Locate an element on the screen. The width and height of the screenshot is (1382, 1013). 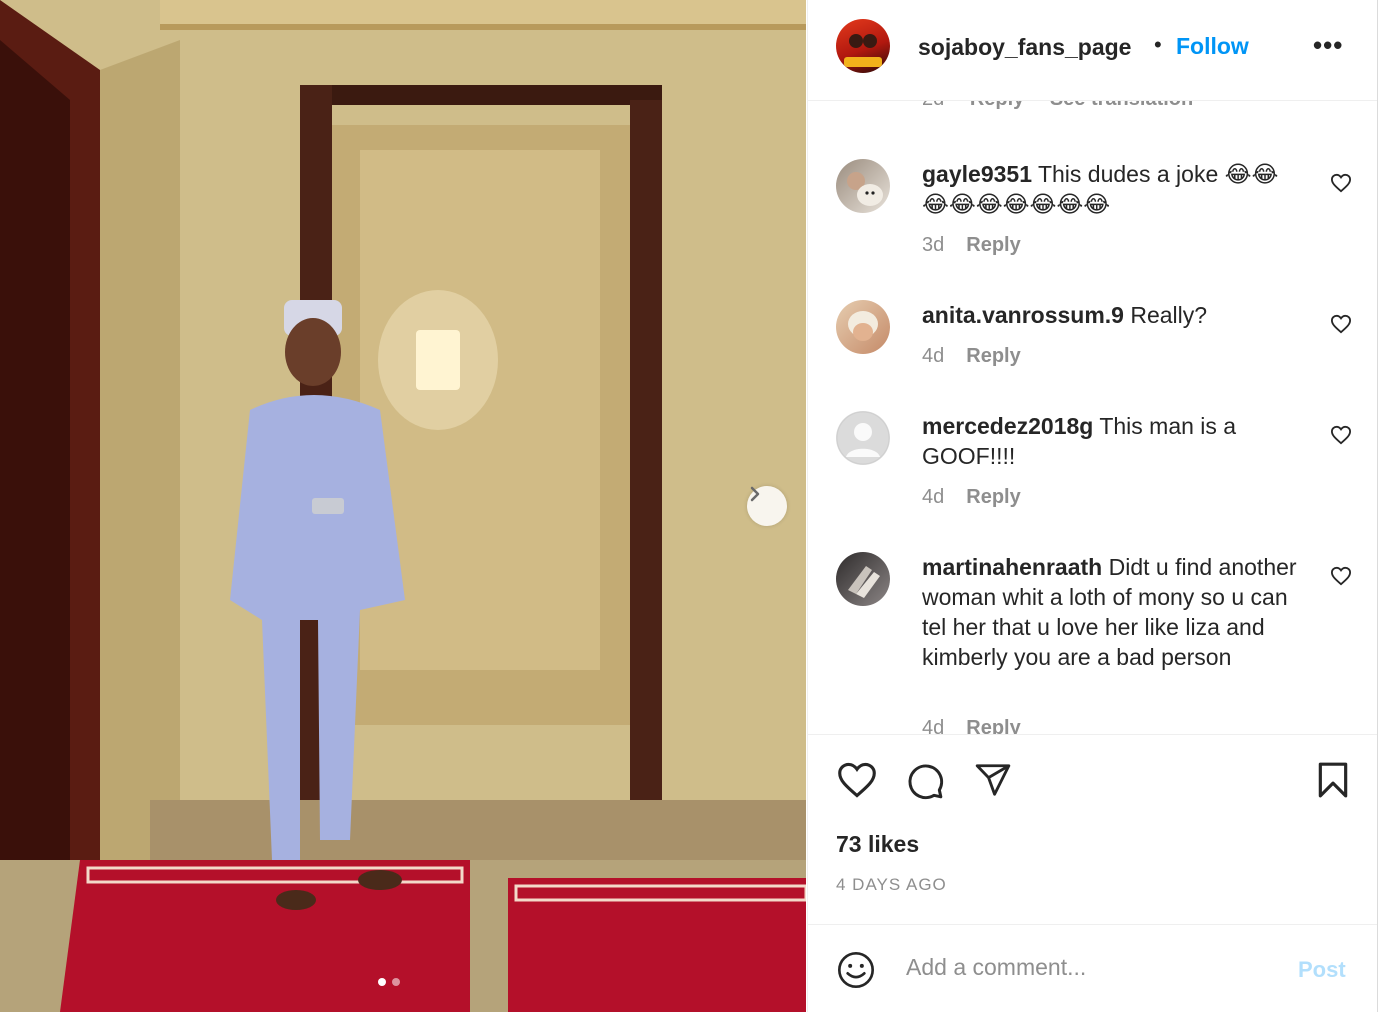
account-avatar is located at coordinates (863, 46).